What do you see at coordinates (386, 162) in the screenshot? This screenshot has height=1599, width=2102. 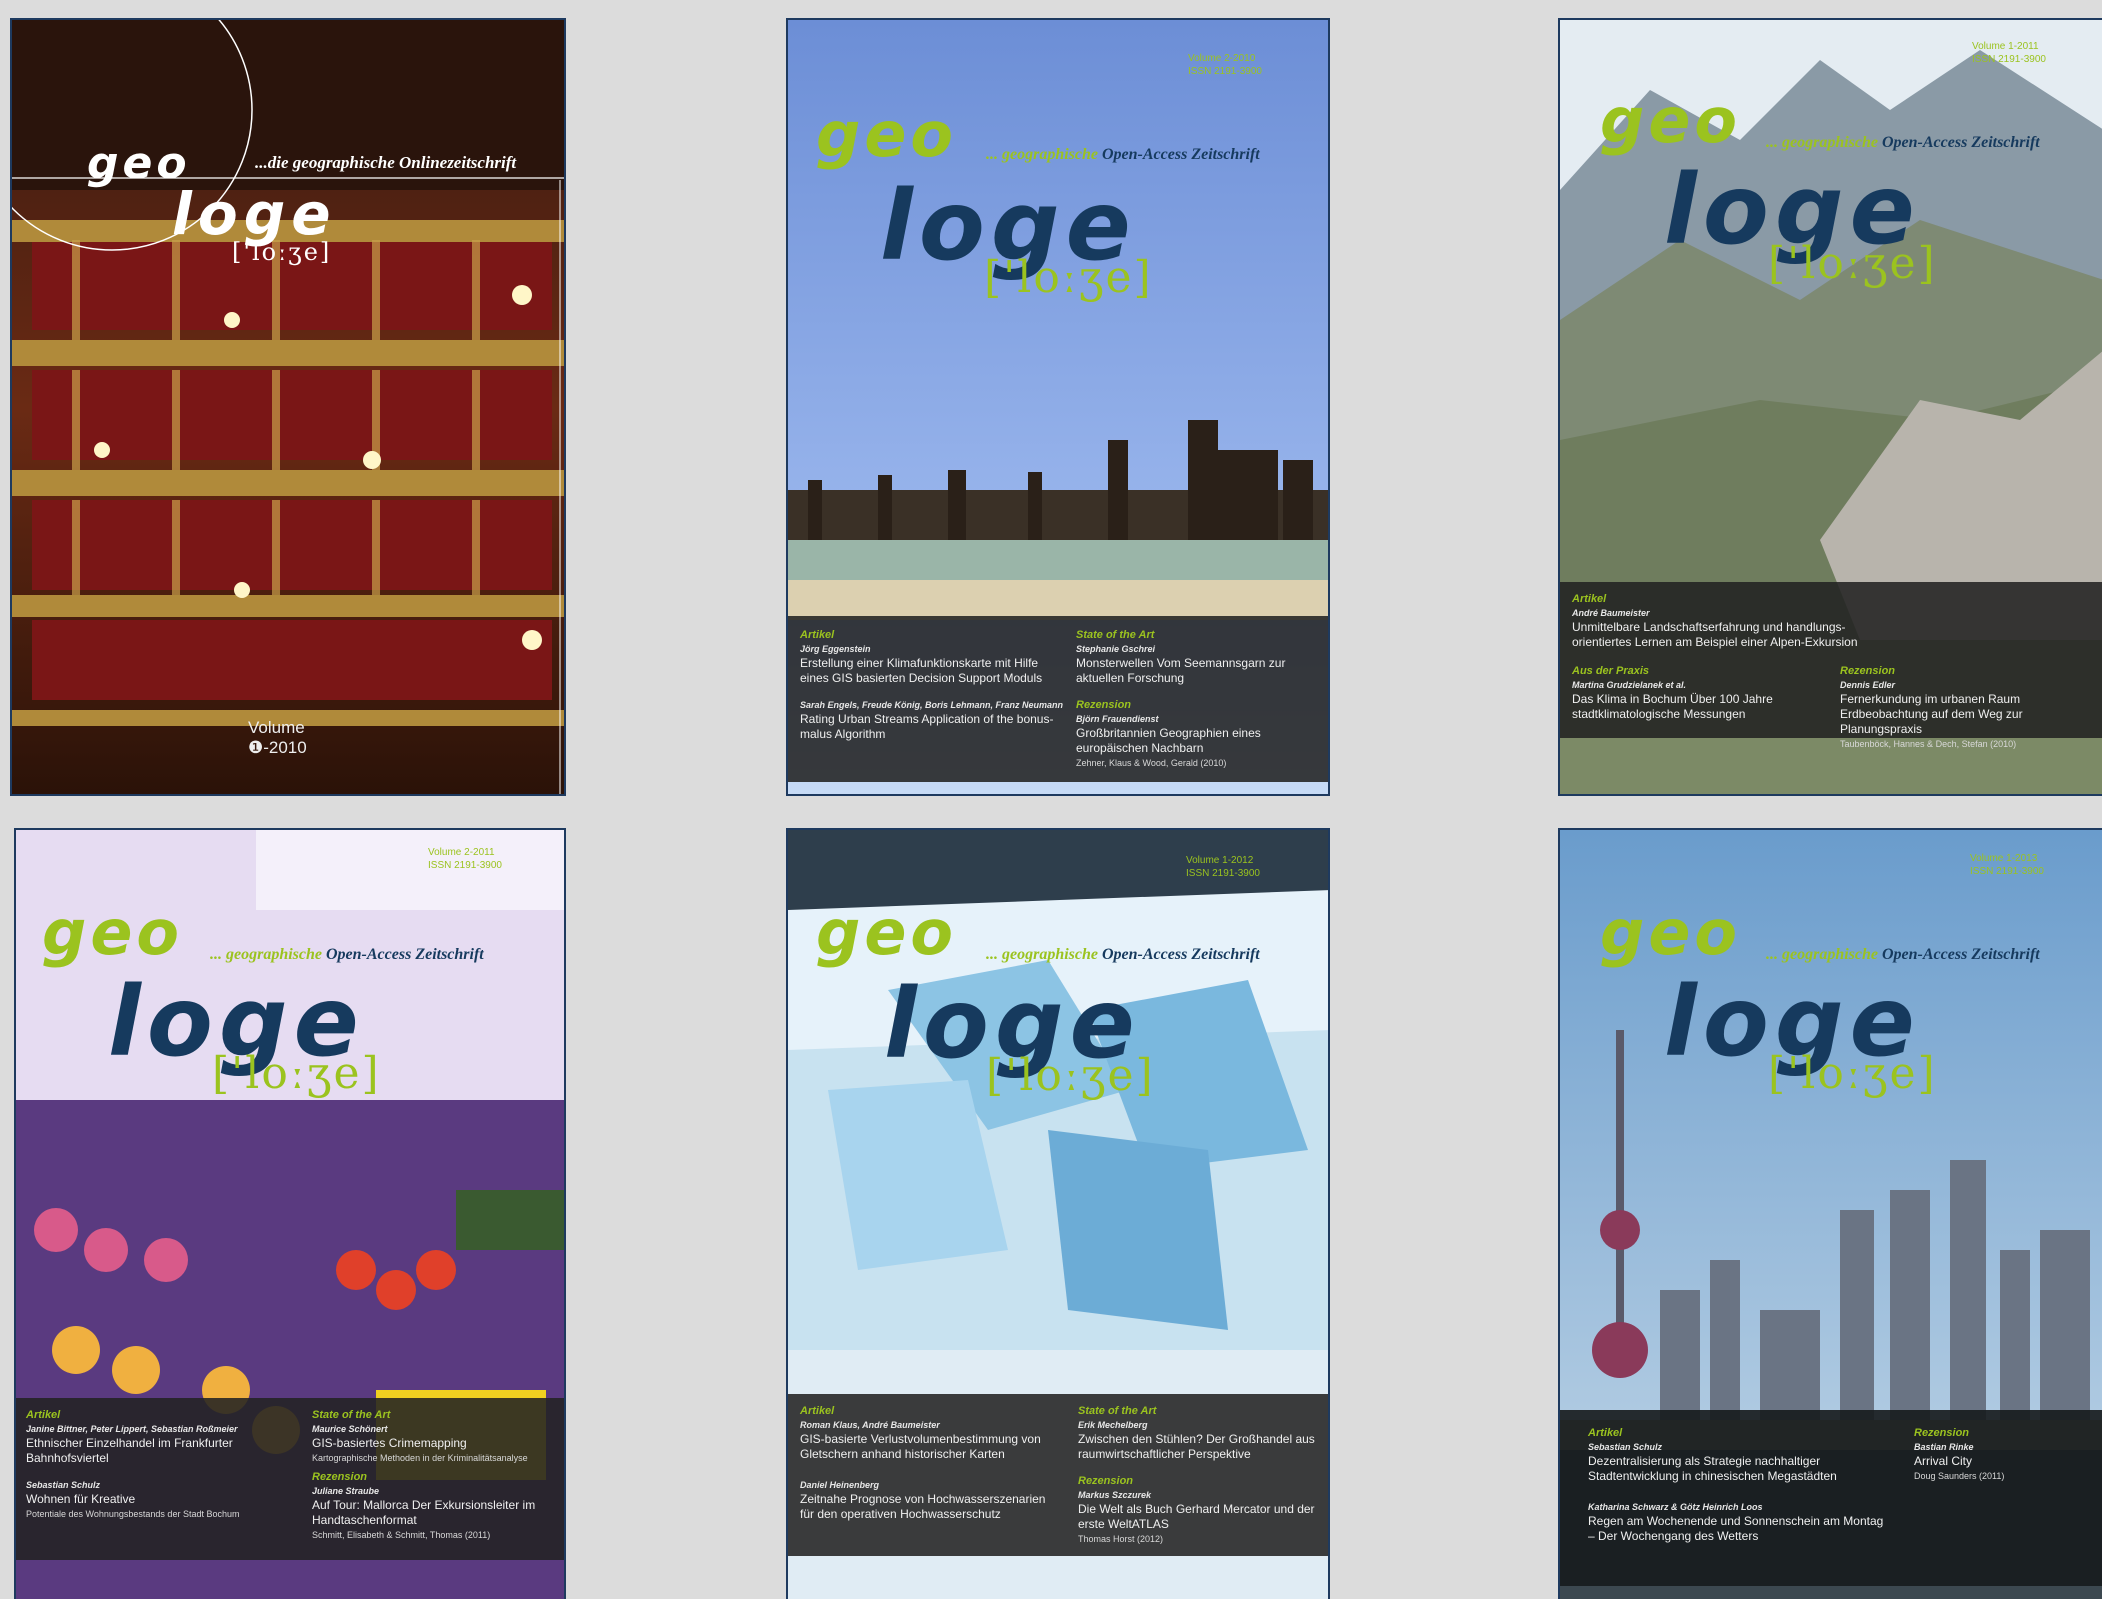 I see `cover-tagline: ...die geographische Onlinezeitschrift` at bounding box center [386, 162].